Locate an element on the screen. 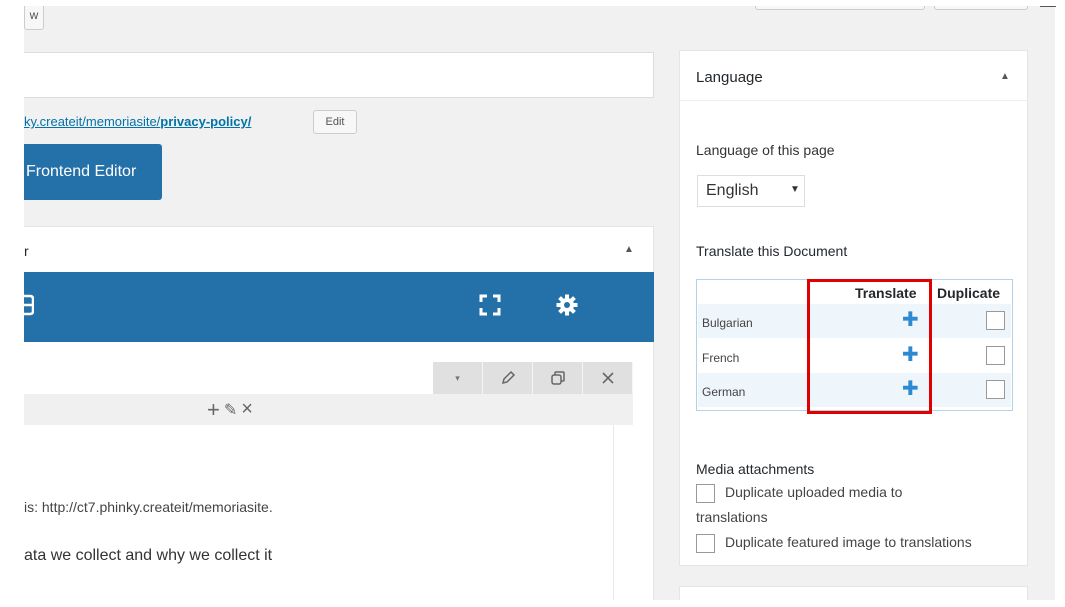 The image size is (1065, 607). page-builder-toggle-icon: ▲ is located at coordinates (629, 249).